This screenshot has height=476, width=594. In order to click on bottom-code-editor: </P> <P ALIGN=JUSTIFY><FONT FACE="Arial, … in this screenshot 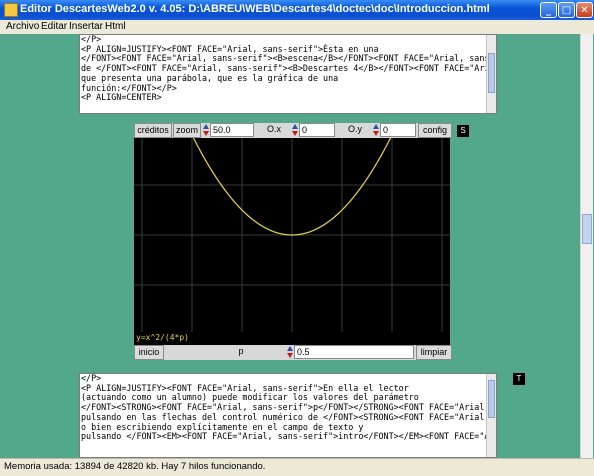, I will do `click(288, 415)`.